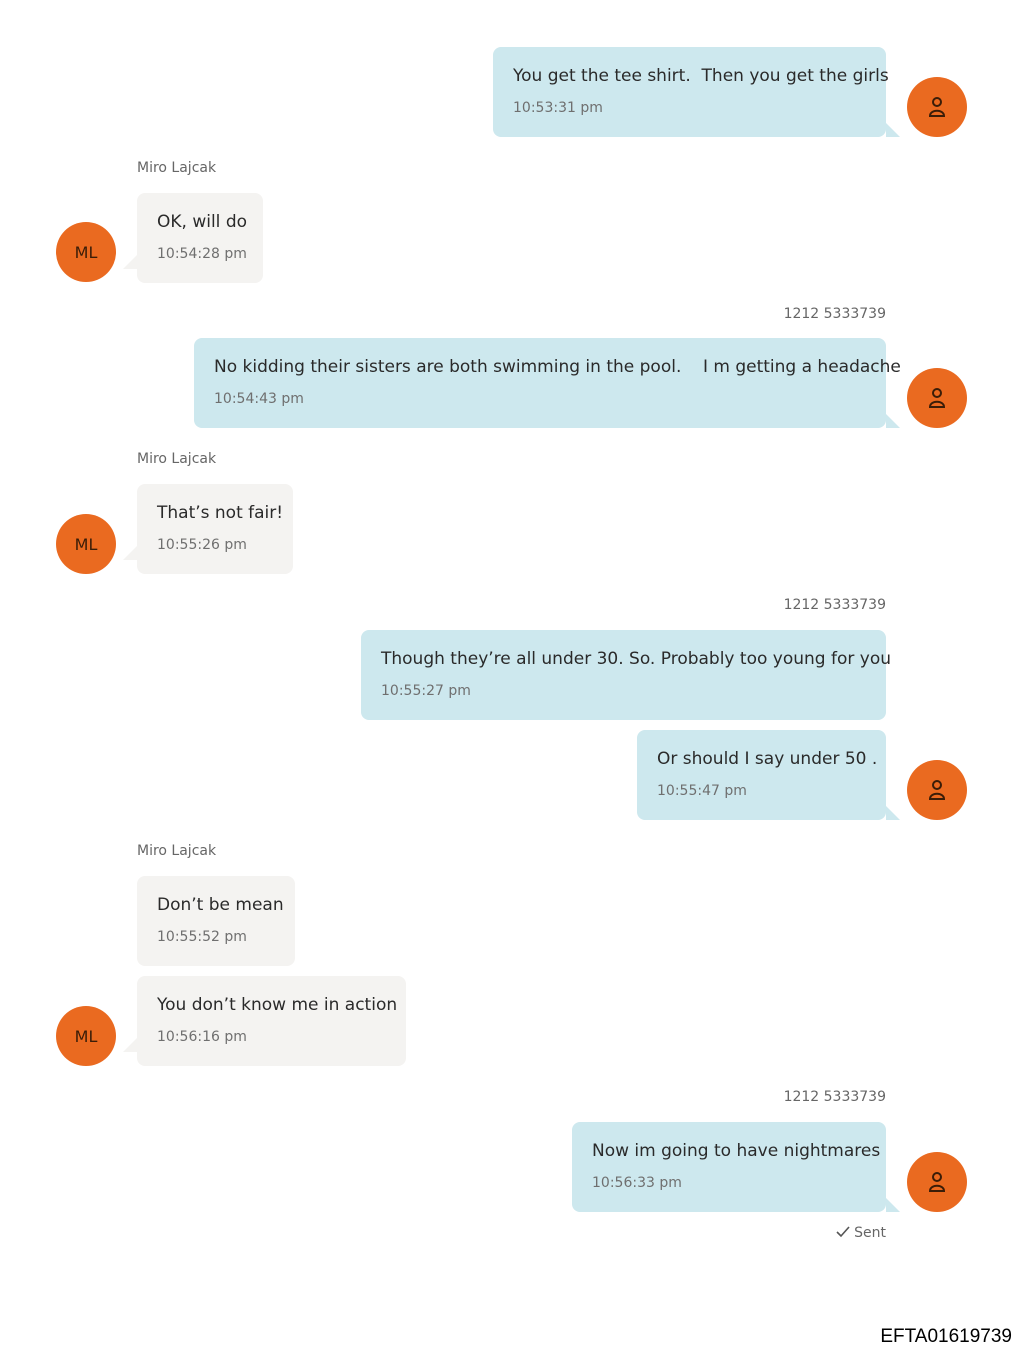  What do you see at coordinates (216, 921) in the screenshot?
I see `message-bubble-incoming: Don’t be mean 10:55:52 pm` at bounding box center [216, 921].